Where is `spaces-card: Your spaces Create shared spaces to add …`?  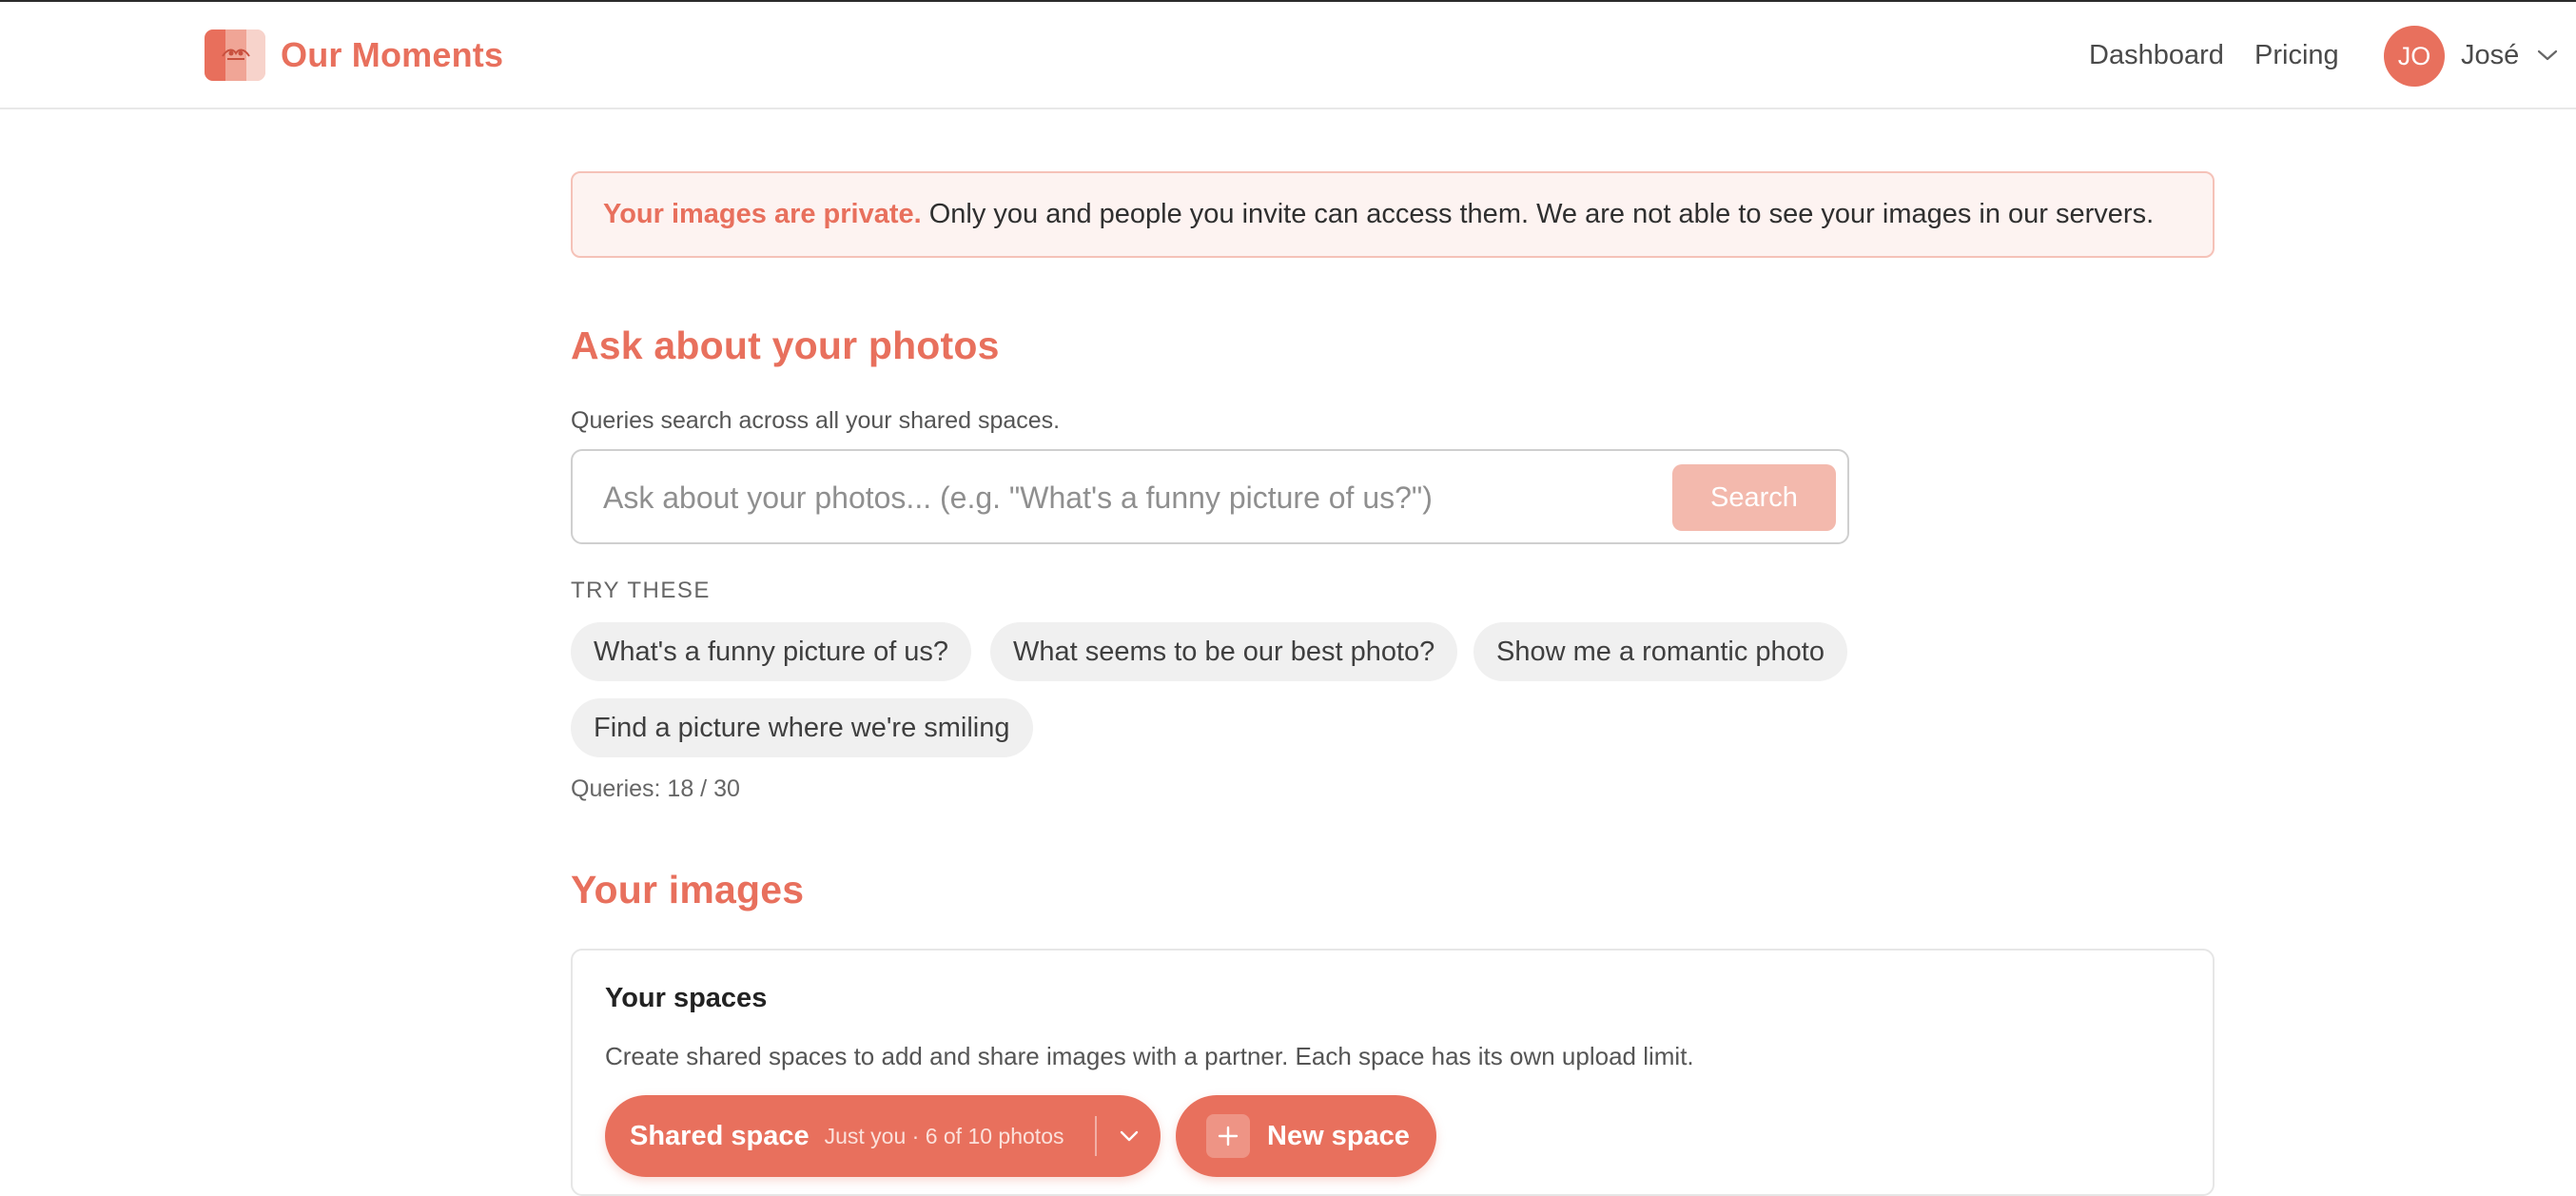
spaces-card: Your spaces Create shared spaces to add … is located at coordinates (1393, 1072).